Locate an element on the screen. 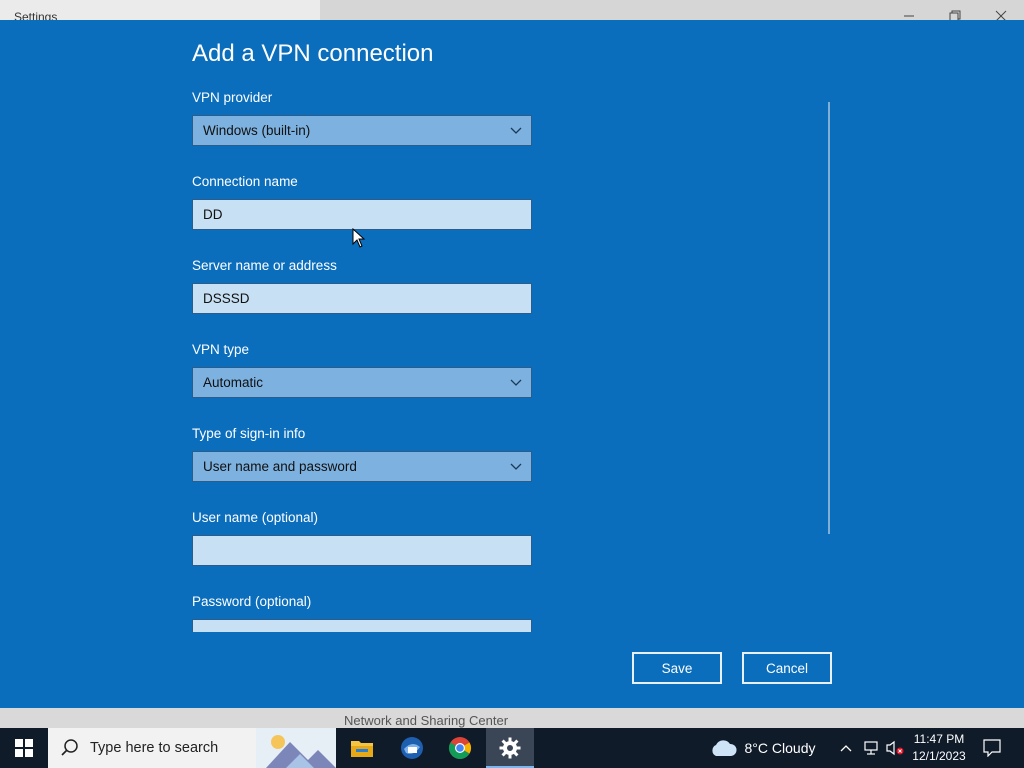 This screenshot has width=1024, height=768. chrome-button is located at coordinates (460, 748).